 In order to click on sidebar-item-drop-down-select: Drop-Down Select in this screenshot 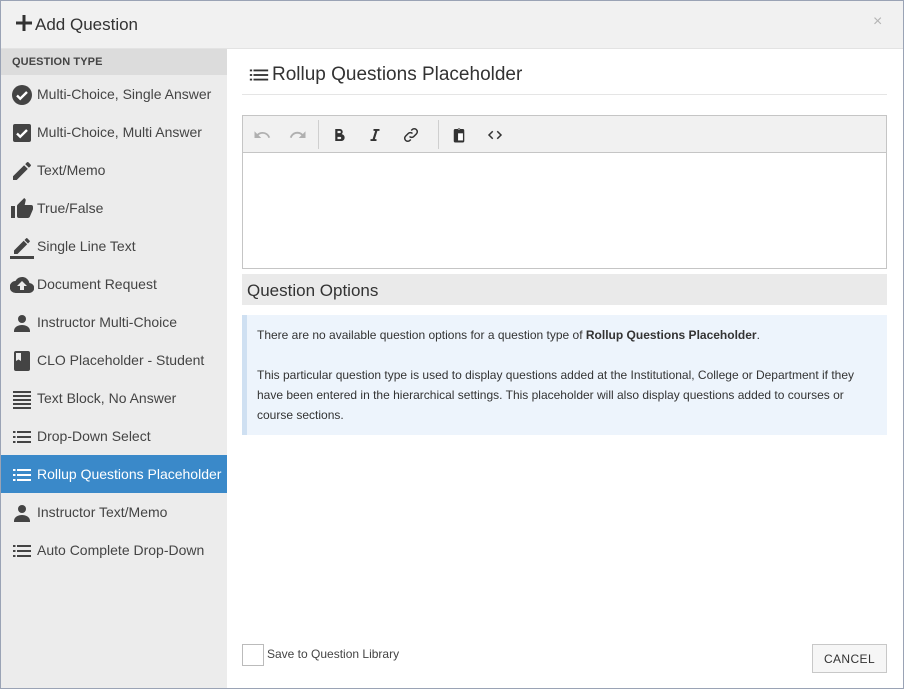, I will do `click(114, 436)`.